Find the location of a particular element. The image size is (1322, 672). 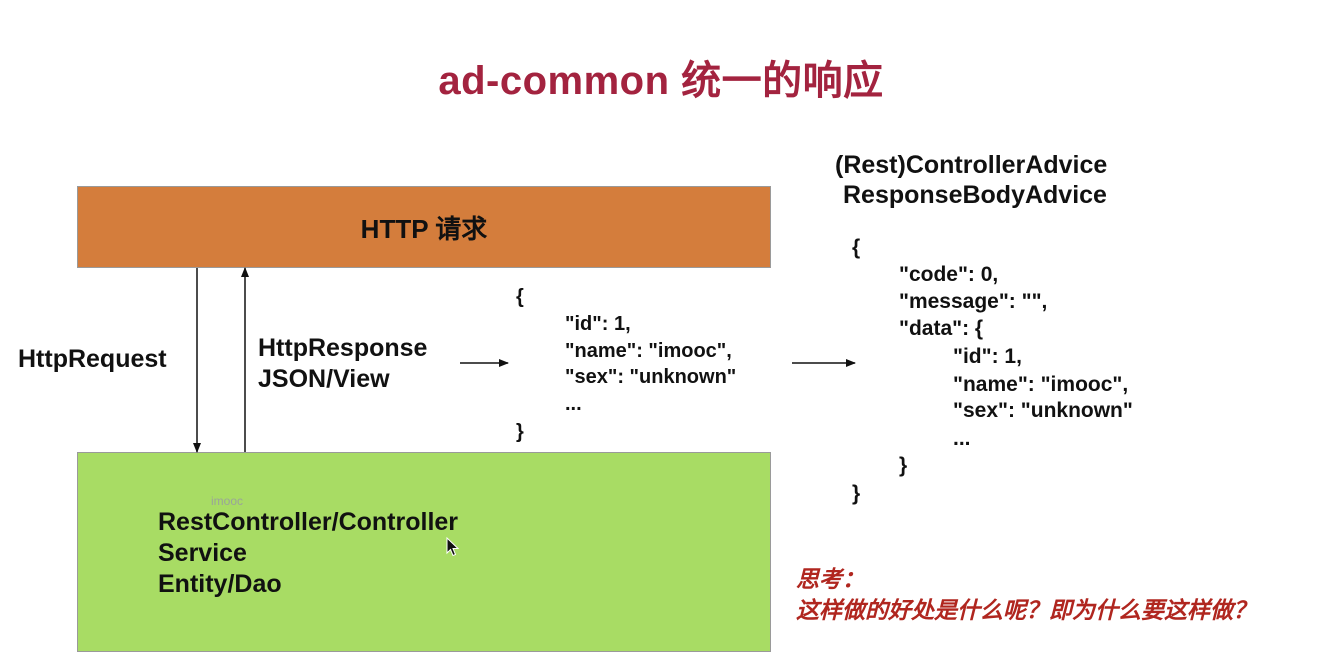

mouse-pointer-icon is located at coordinates (453, 547).